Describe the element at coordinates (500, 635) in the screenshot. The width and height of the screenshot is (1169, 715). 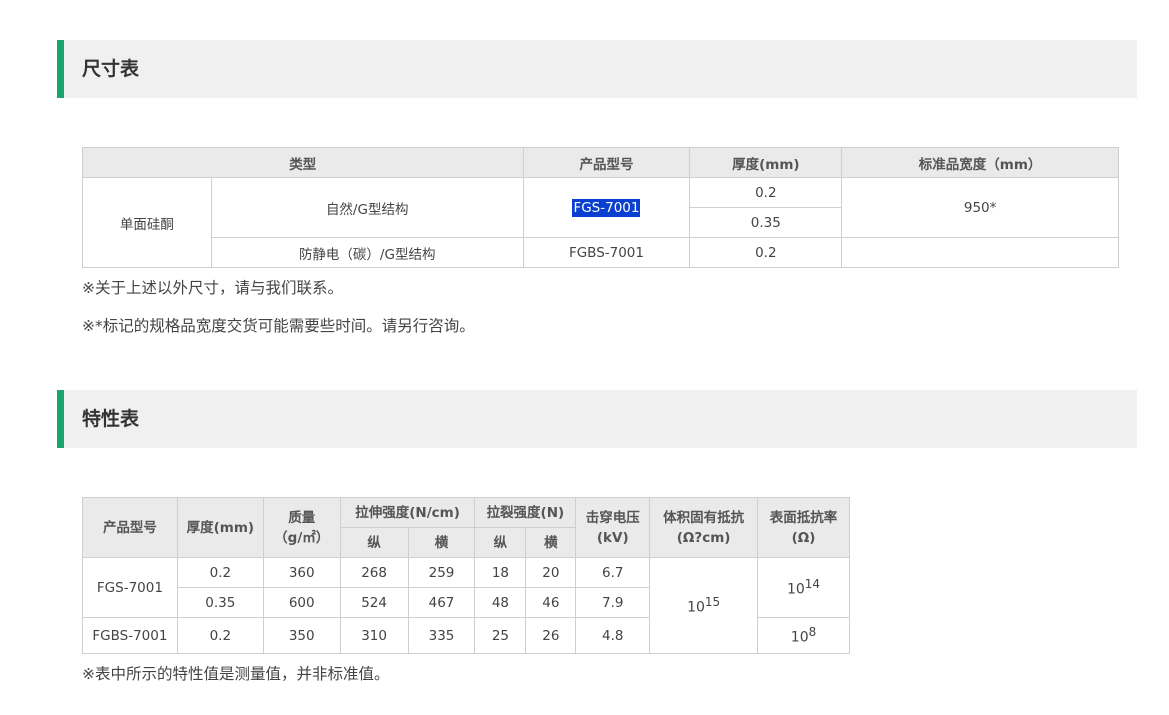
I see `tear-long-cell: 25` at that location.